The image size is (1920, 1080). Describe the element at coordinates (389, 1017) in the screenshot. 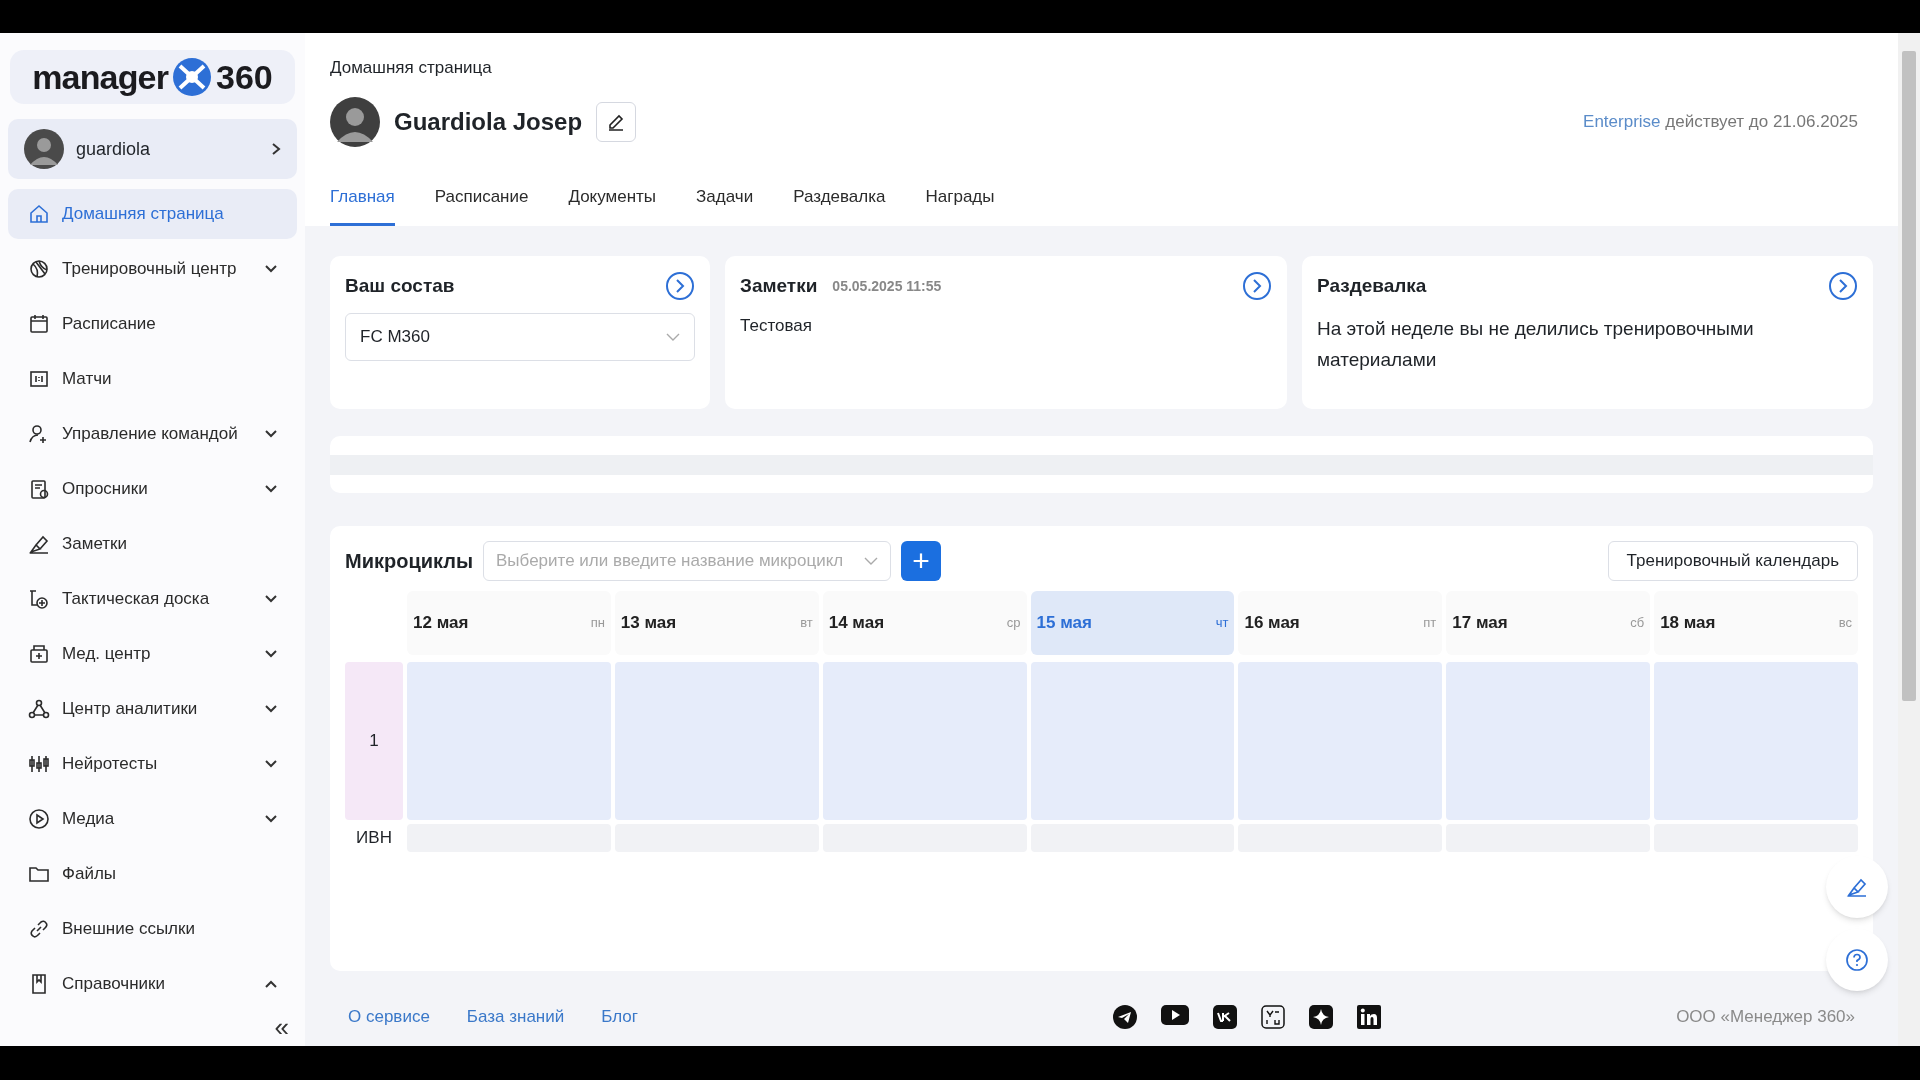

I see `footer-link: О сервисе` at that location.